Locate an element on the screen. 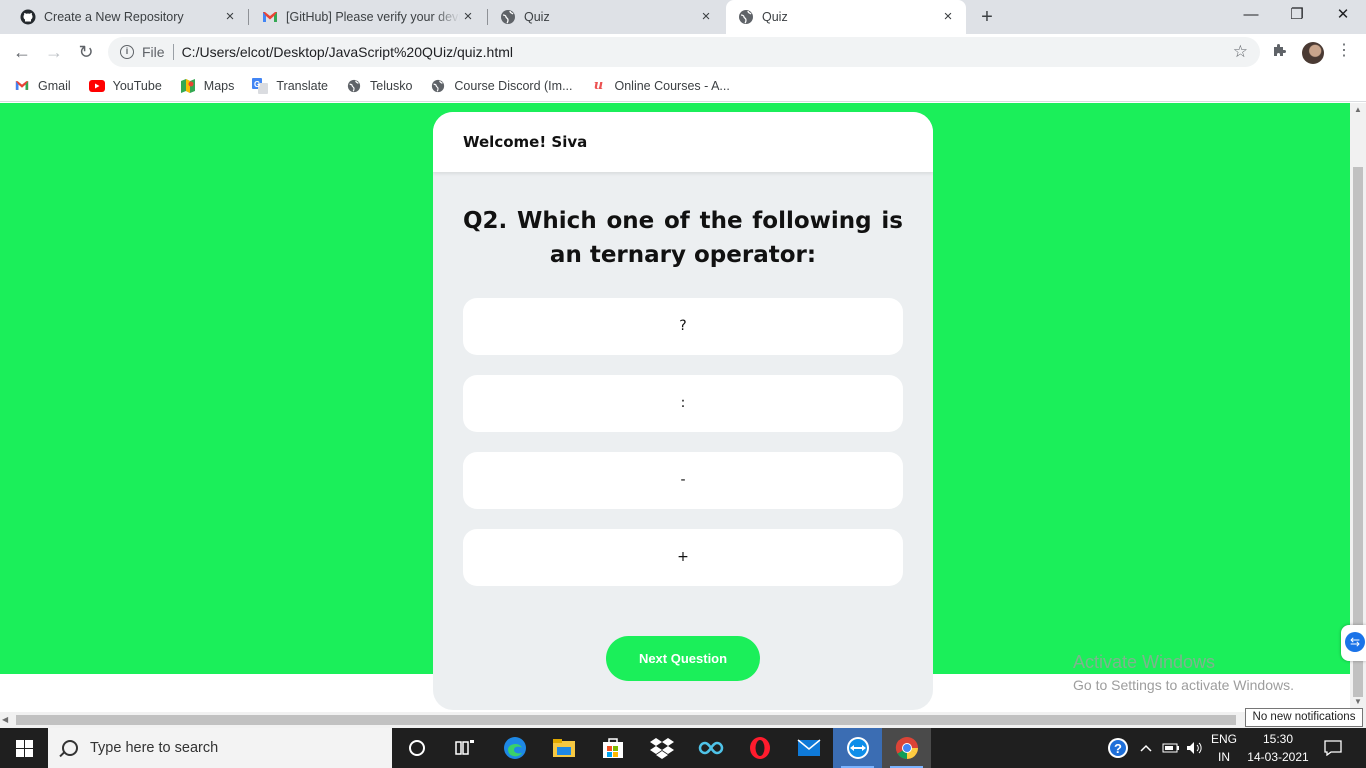 This screenshot has width=1366, height=768. teamviewer-icon: ⇆ is located at coordinates (1355, 642).